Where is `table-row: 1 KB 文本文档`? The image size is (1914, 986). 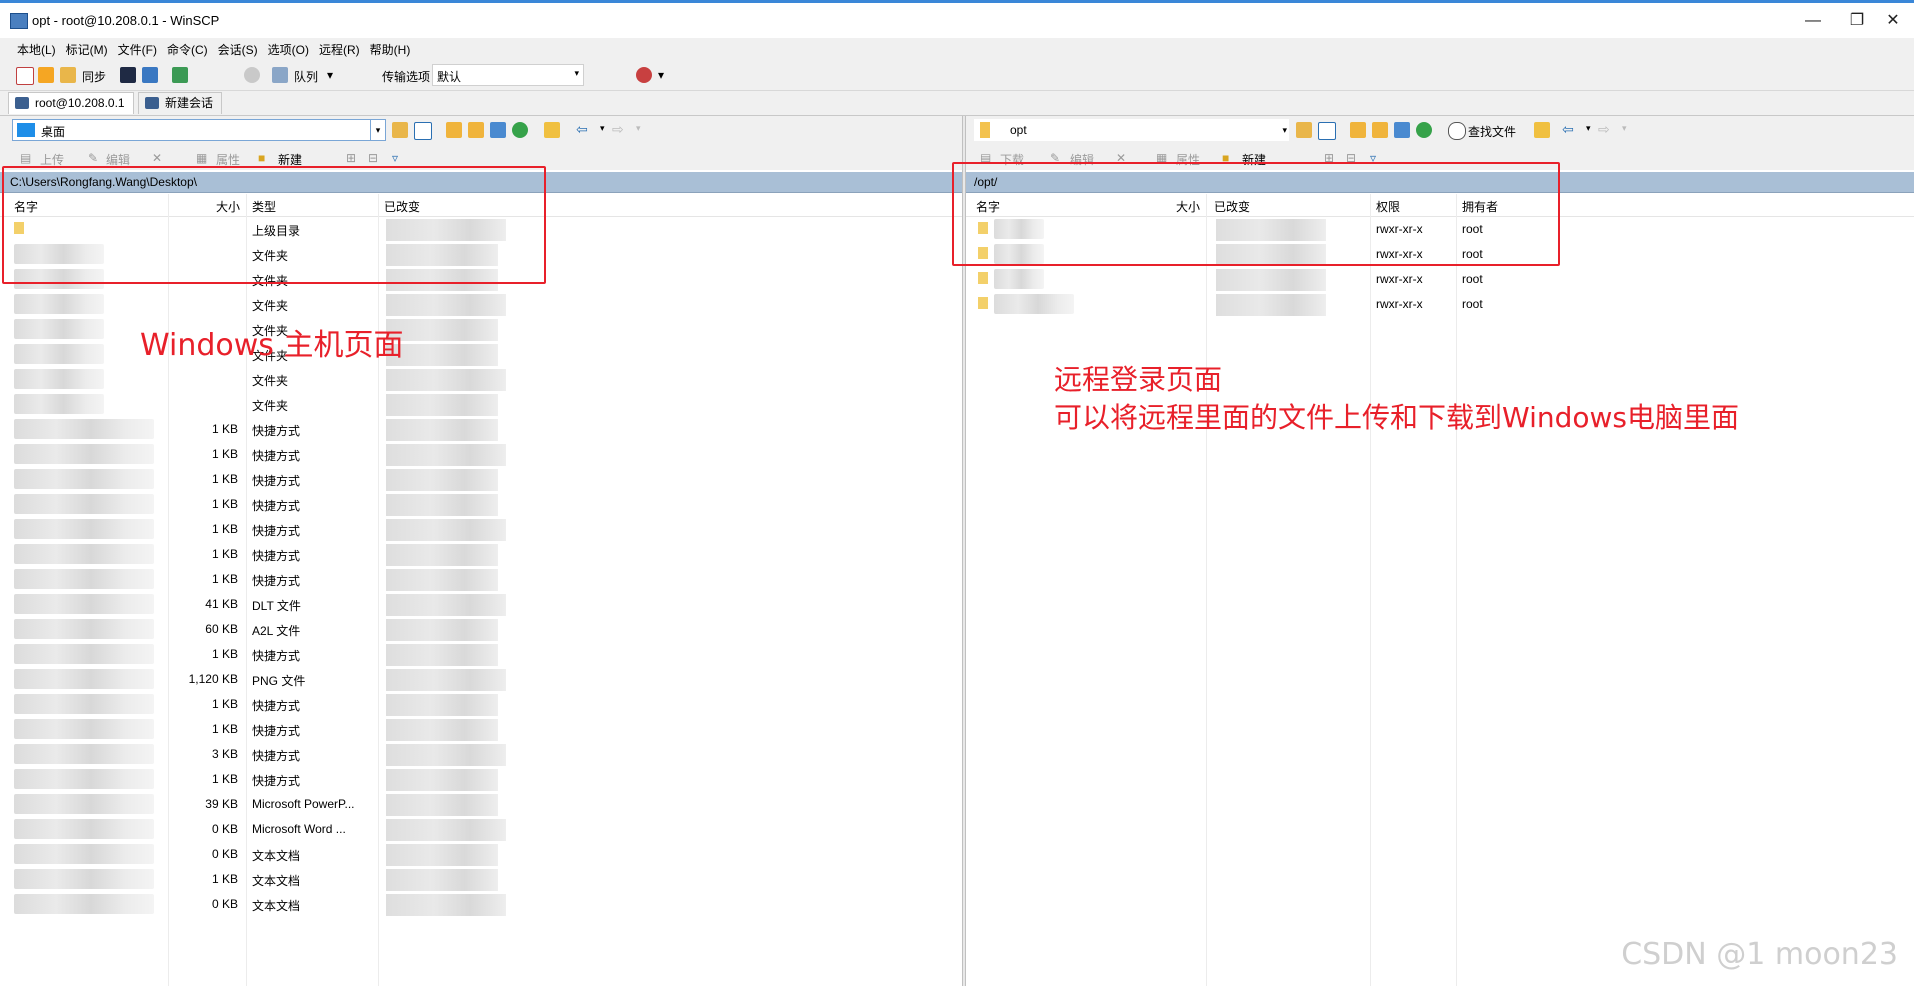 table-row: 1 KB 文本文档 is located at coordinates (481, 878).